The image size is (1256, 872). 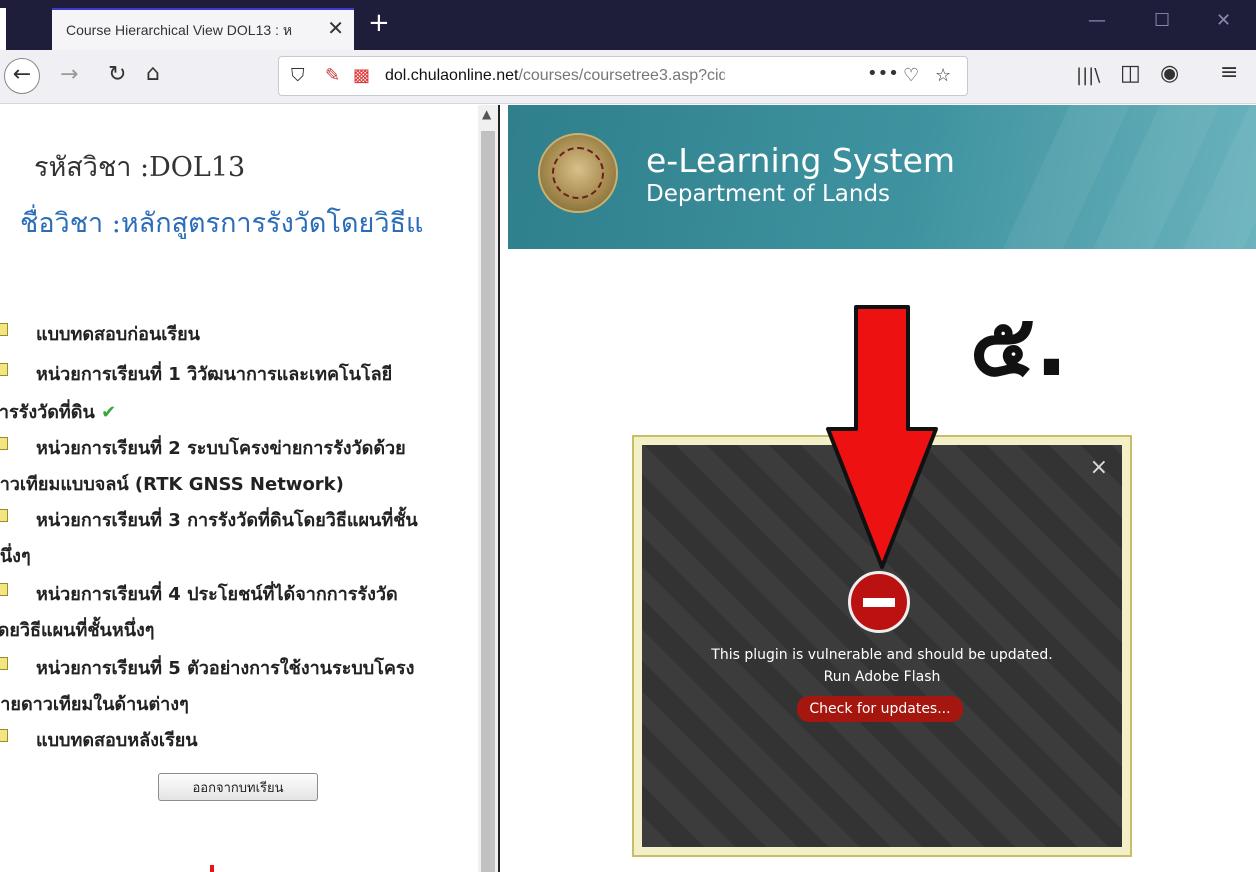 What do you see at coordinates (1097, 20) in the screenshot?
I see `minimize-icon: —` at bounding box center [1097, 20].